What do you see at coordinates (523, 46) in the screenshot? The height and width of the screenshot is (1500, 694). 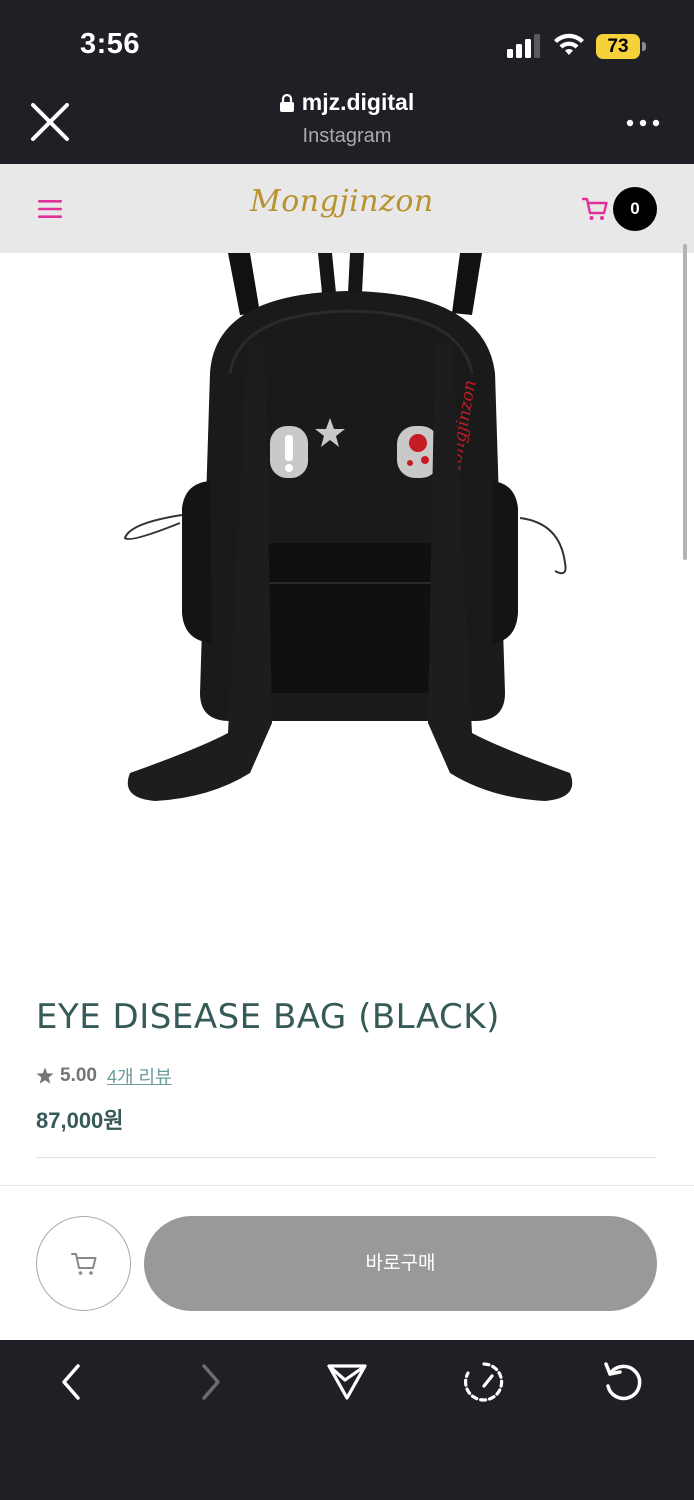 I see `cellular-signal-icon` at bounding box center [523, 46].